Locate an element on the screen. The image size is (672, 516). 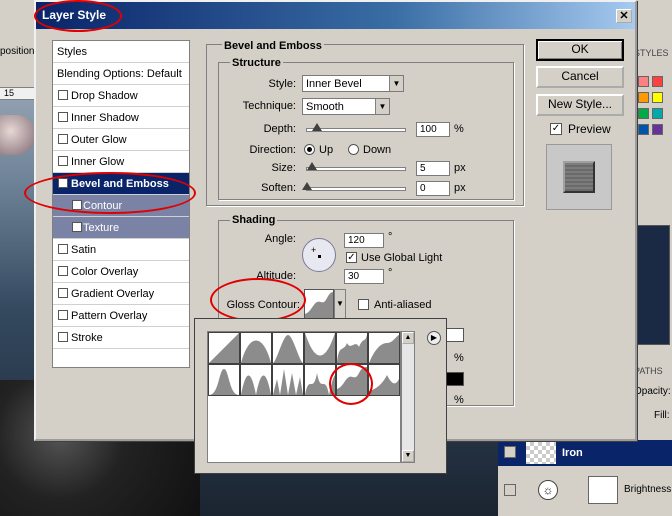
soften-slider-thumb is located at coordinates (307, 186).